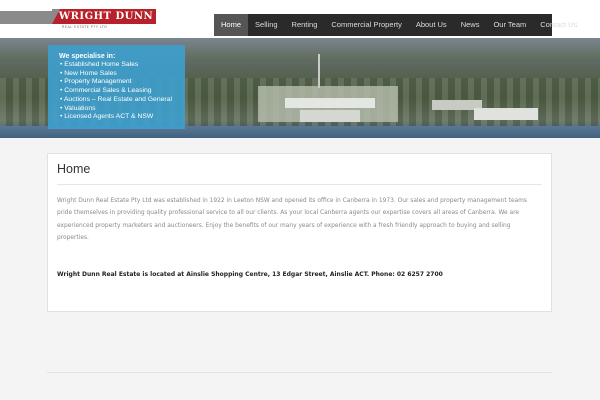 This screenshot has width=600, height=400. I want to click on banner-flag-mast, so click(319, 71).